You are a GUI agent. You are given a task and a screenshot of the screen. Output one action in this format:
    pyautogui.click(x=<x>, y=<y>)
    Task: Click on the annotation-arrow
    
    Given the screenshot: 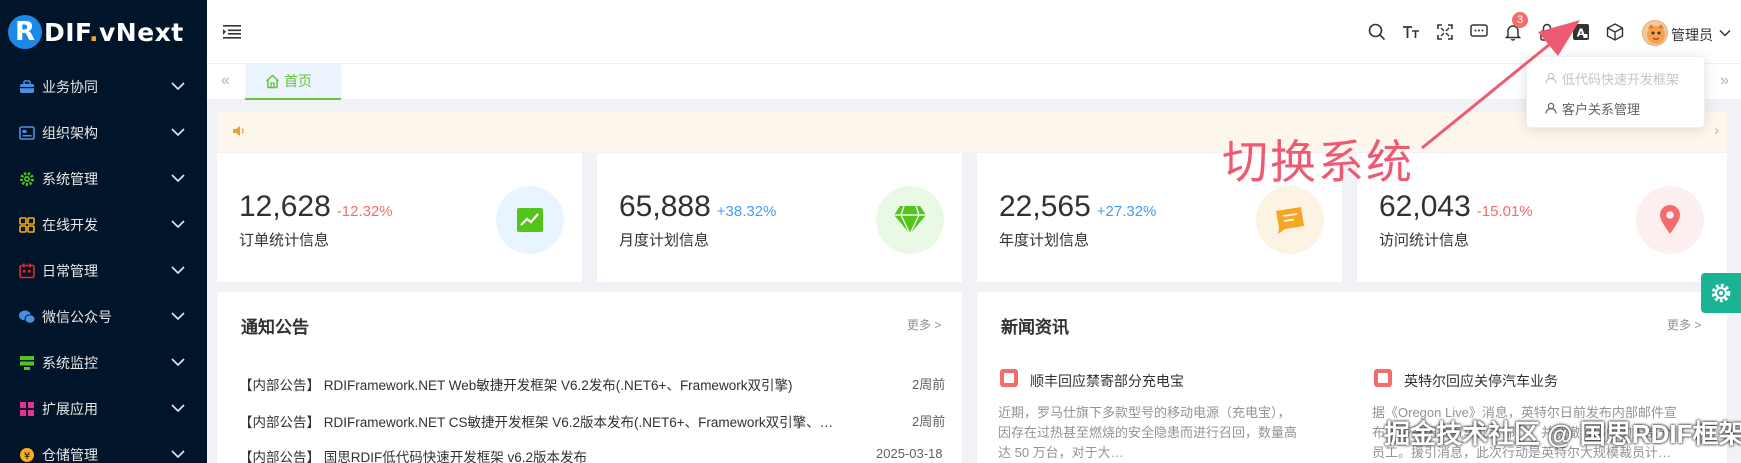 What is the action you would take?
    pyautogui.click(x=1500, y=85)
    